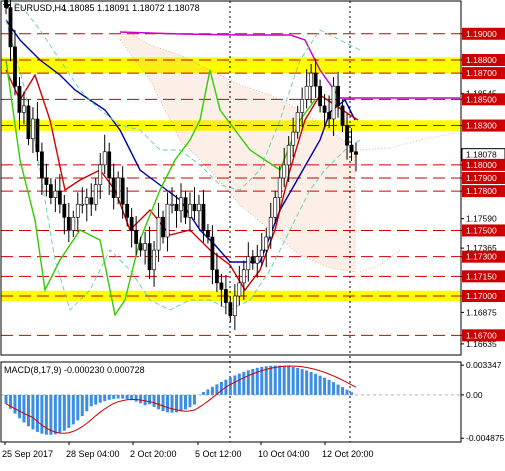 The width and height of the screenshot is (505, 471). Describe the element at coordinates (40, 8) in the screenshot. I see `symbol-label: EURUSD,H4` at that location.